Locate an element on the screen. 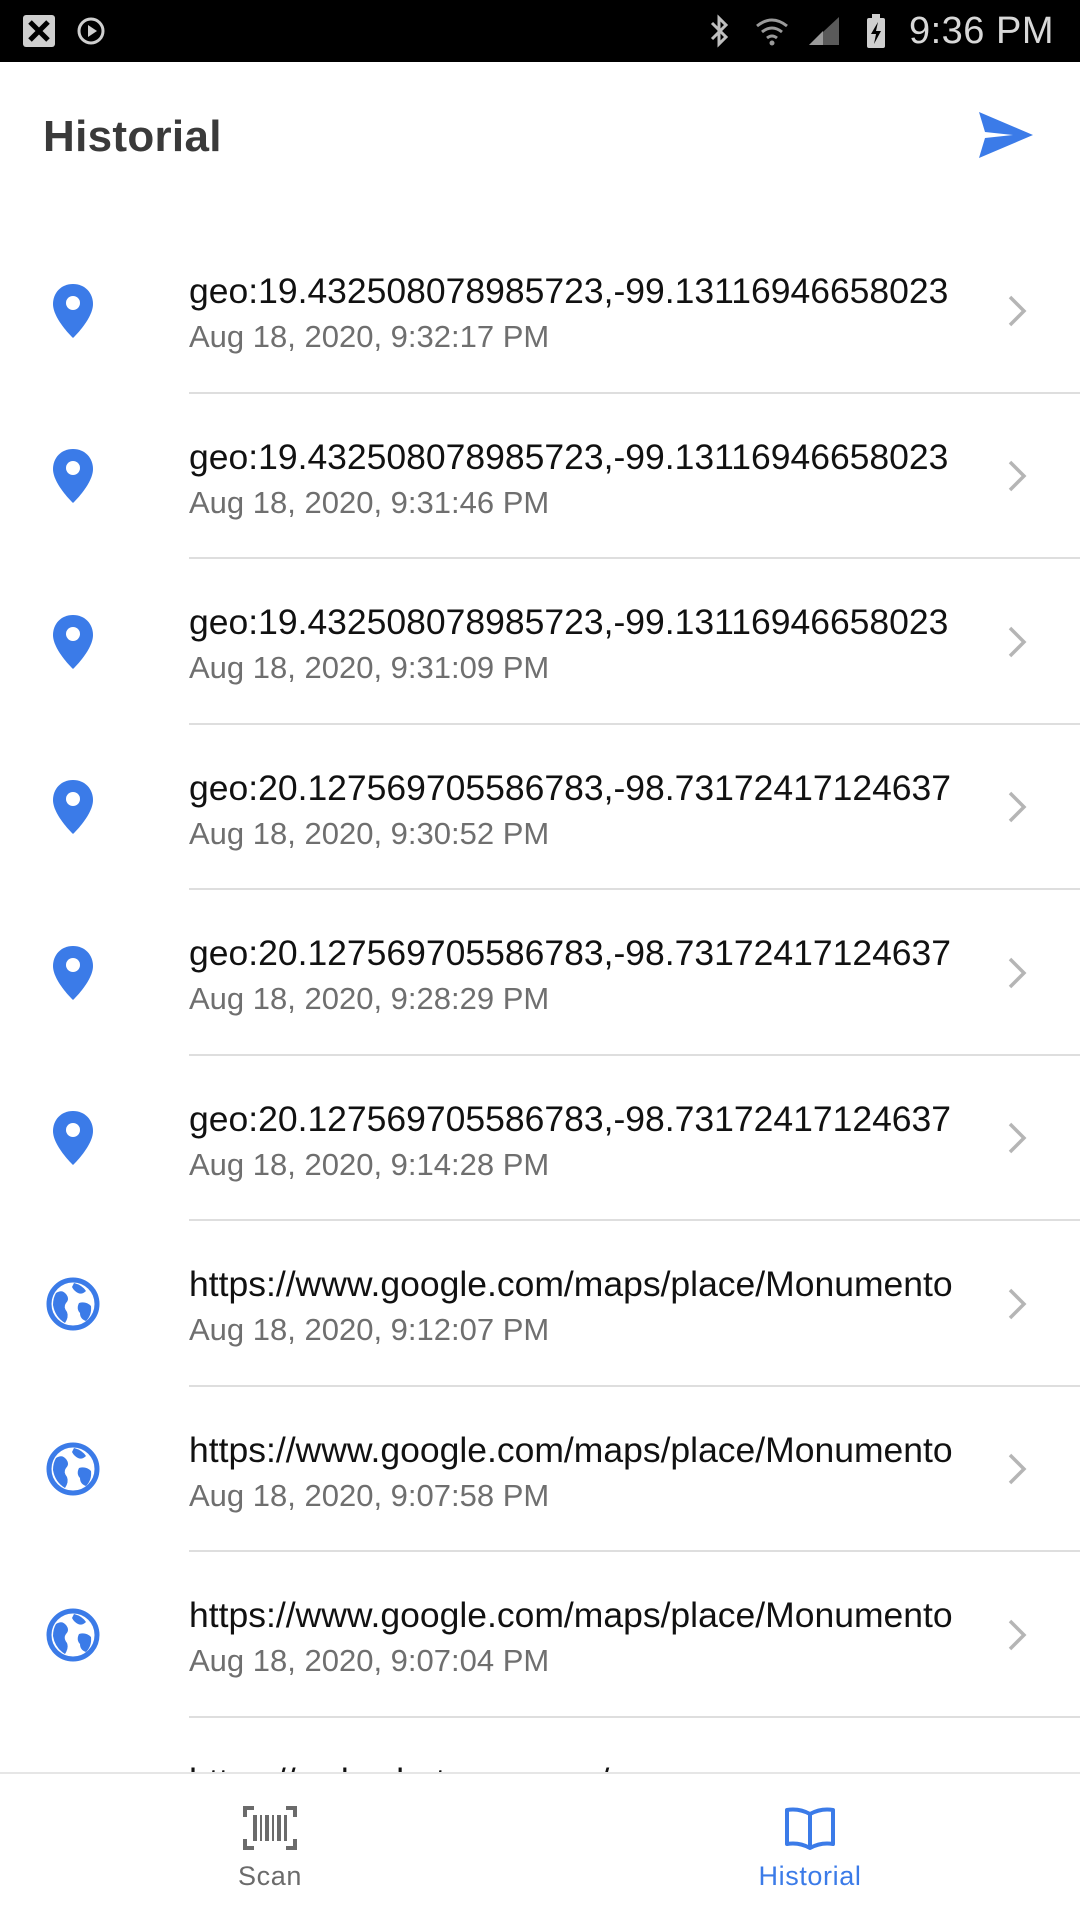 The width and height of the screenshot is (1080, 1920). status-bar-right: 9:36 PM is located at coordinates (877, 31).